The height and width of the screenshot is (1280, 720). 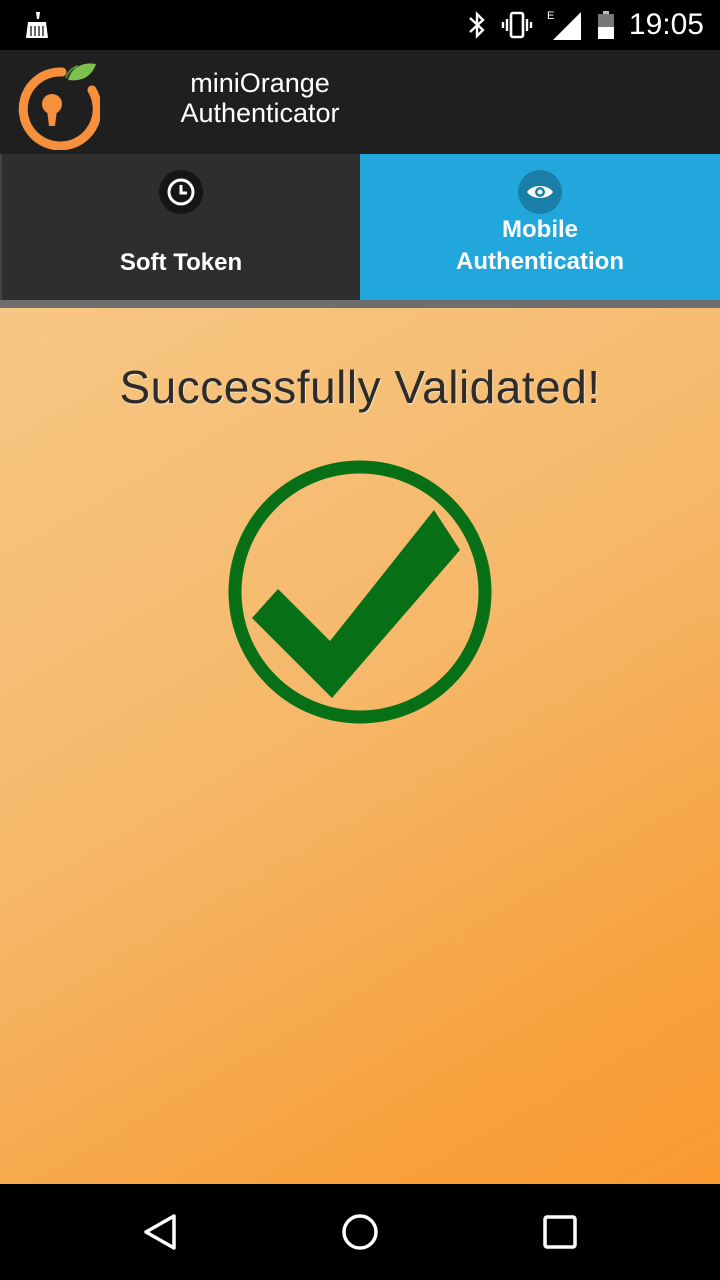 What do you see at coordinates (666, 24) in the screenshot?
I see `status-clock: 19:05` at bounding box center [666, 24].